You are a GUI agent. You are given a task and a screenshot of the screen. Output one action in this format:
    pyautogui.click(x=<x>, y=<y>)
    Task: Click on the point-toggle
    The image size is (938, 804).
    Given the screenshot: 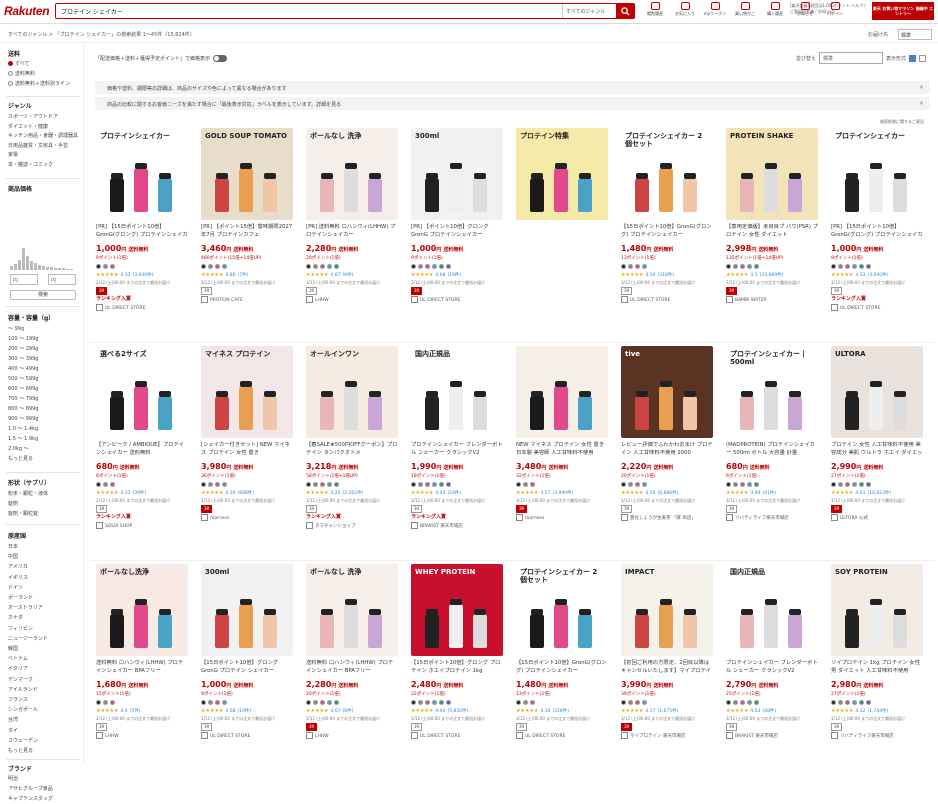 What is the action you would take?
    pyautogui.click(x=220, y=58)
    